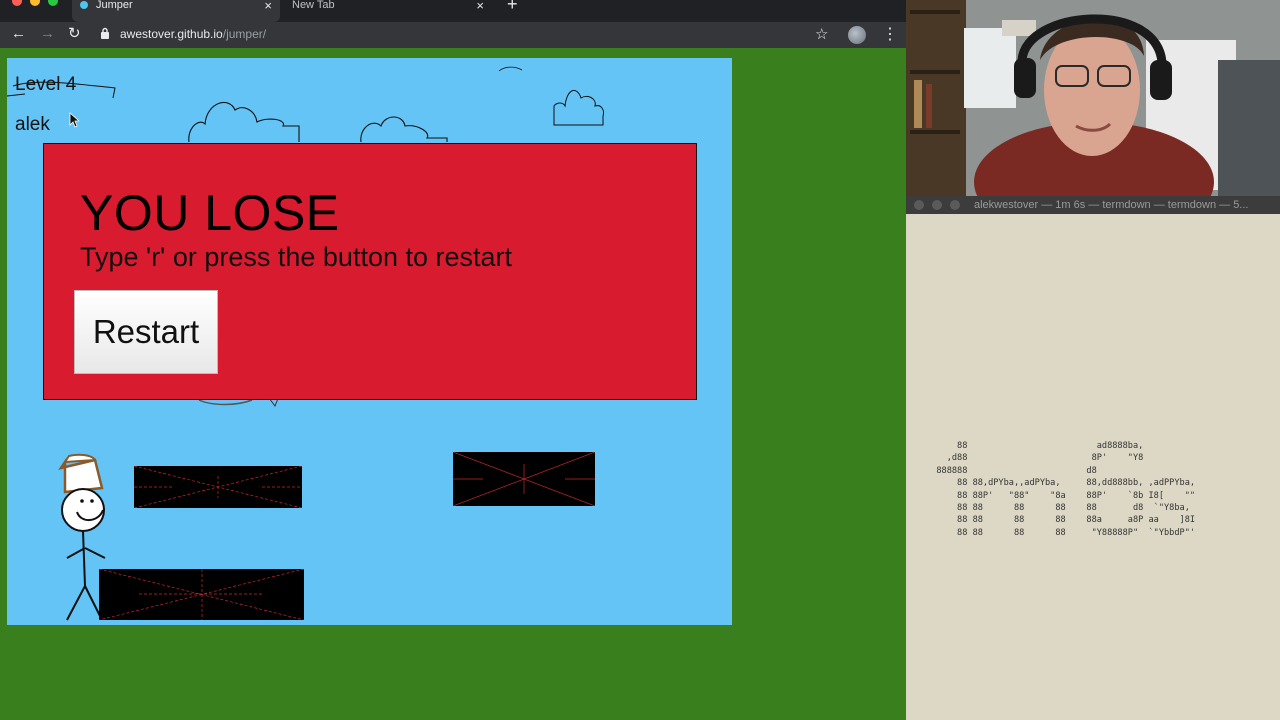 The height and width of the screenshot is (720, 1280). Describe the element at coordinates (47, 34) in the screenshot. I see `forward-arrow-icon: →` at that location.